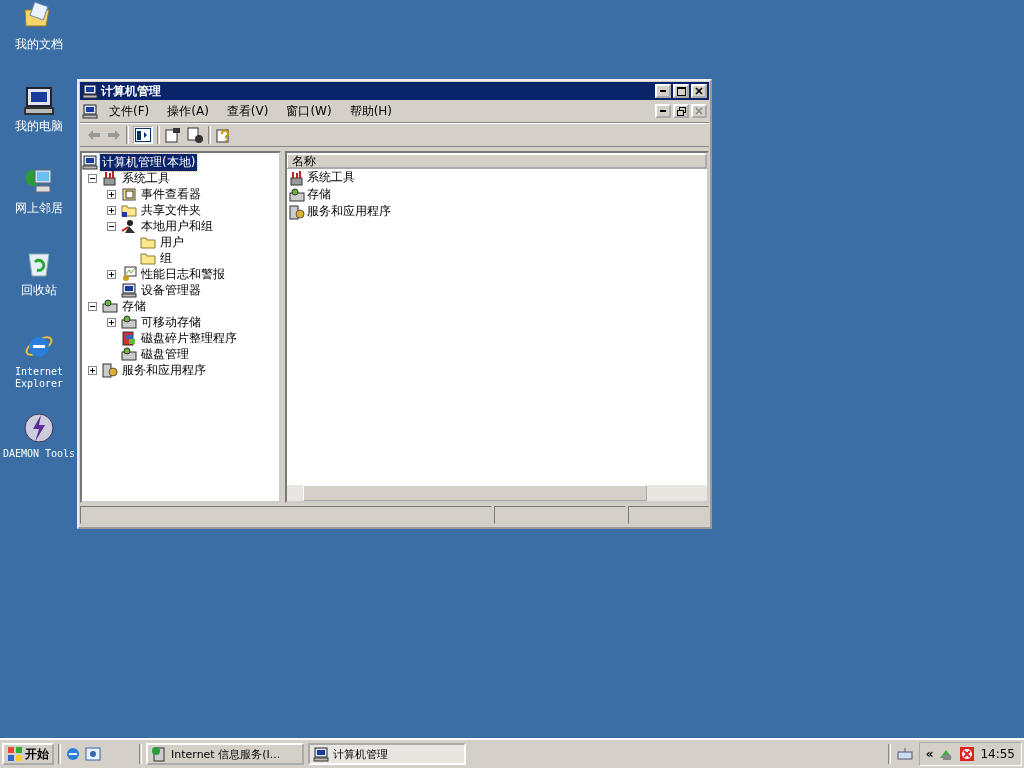  I want to click on server-globe-icon, so click(159, 754).